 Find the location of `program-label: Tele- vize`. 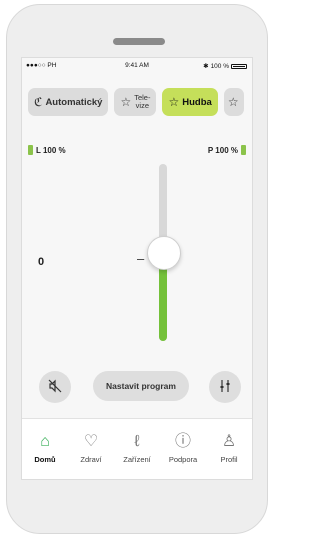

program-label: Tele- vize is located at coordinates (142, 101).